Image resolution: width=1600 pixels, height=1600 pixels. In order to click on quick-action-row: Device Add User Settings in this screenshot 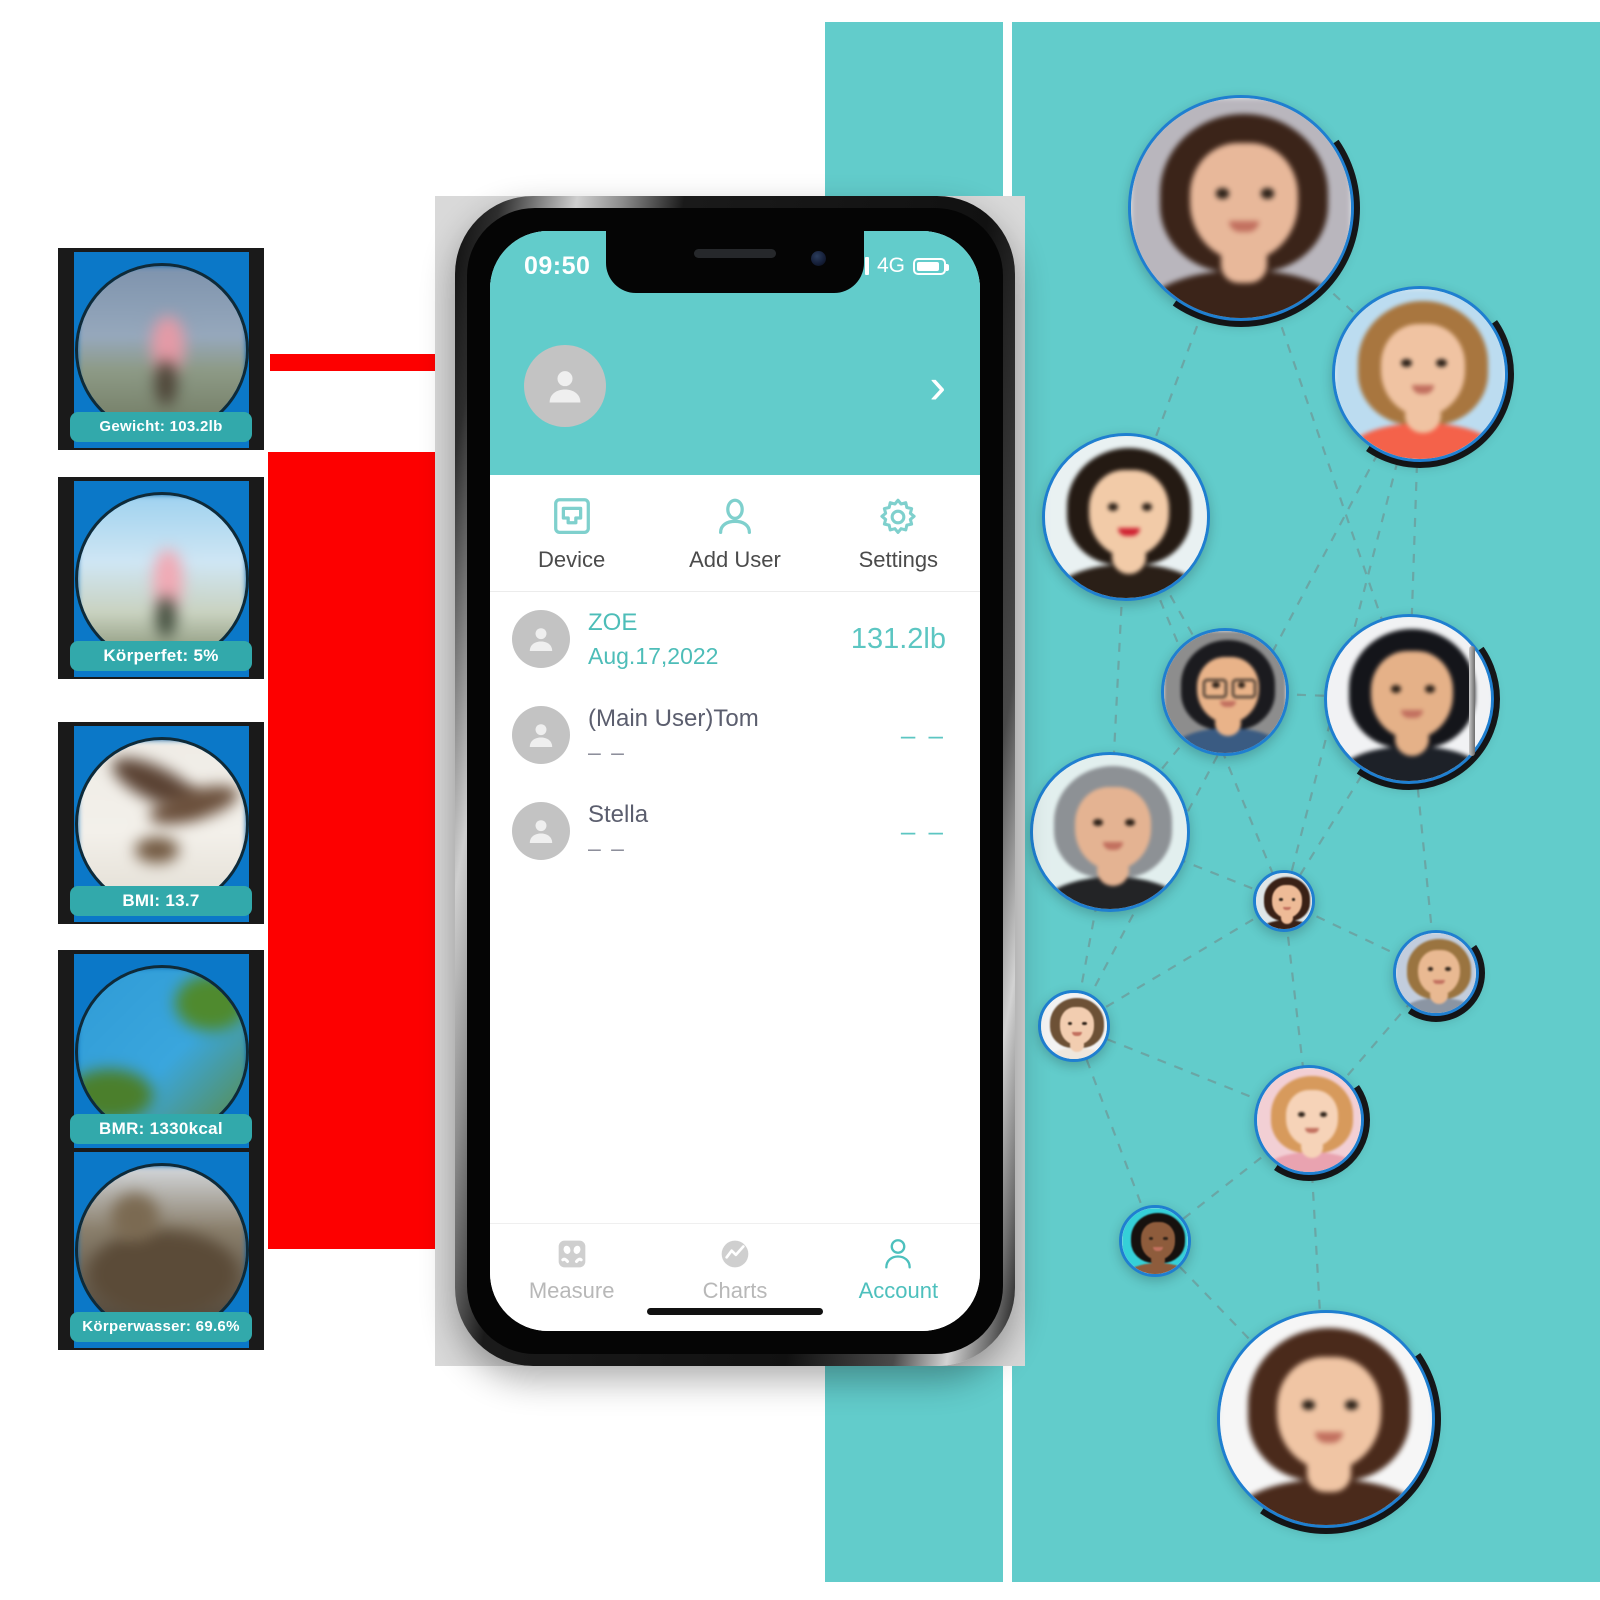, I will do `click(735, 533)`.